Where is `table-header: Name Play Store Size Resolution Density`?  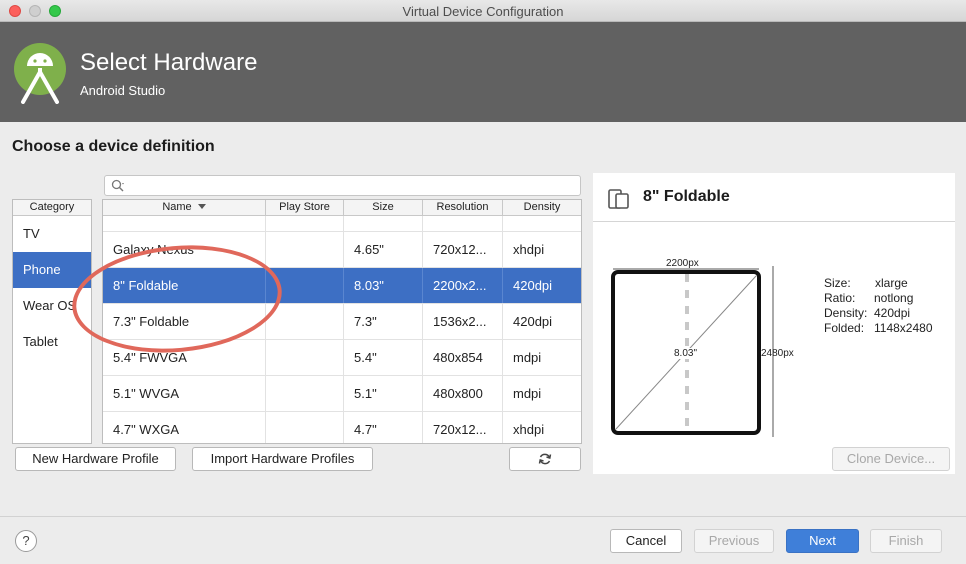 table-header: Name Play Store Size Resolution Density is located at coordinates (342, 208).